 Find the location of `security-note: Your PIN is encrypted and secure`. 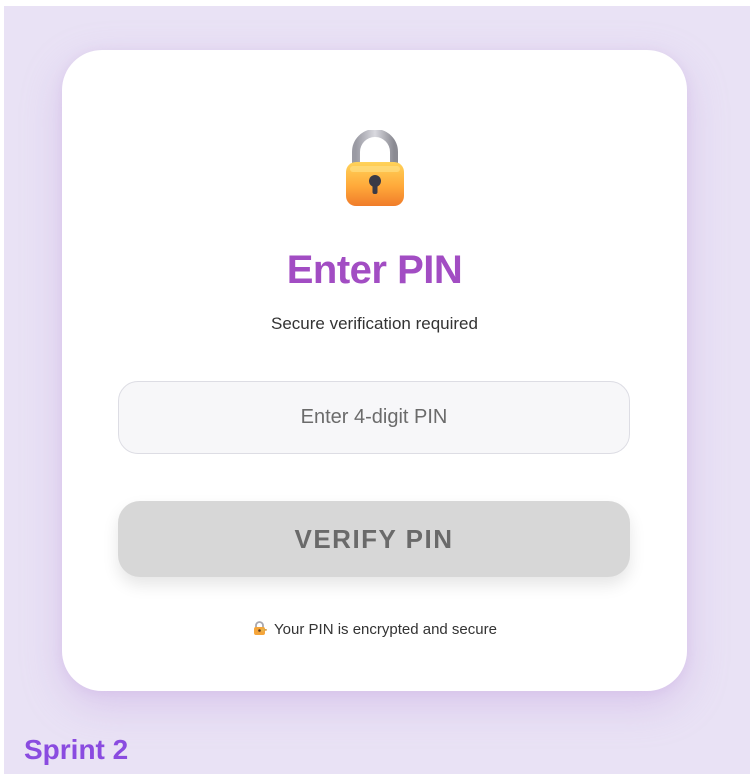

security-note: Your PIN is encrypted and secure is located at coordinates (374, 629).